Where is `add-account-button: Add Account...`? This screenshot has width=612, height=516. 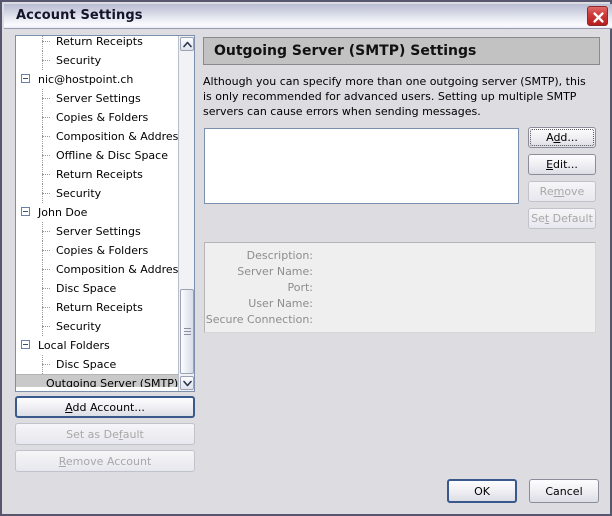
add-account-button: Add Account... is located at coordinates (105, 407).